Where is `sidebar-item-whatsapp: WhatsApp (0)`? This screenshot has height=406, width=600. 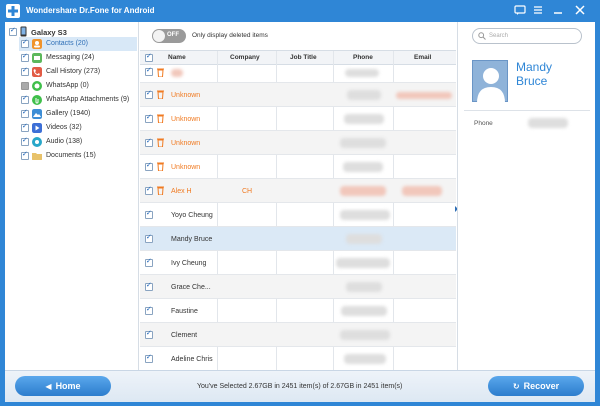
sidebar-item-whatsapp: WhatsApp (0) is located at coordinates (78, 86).